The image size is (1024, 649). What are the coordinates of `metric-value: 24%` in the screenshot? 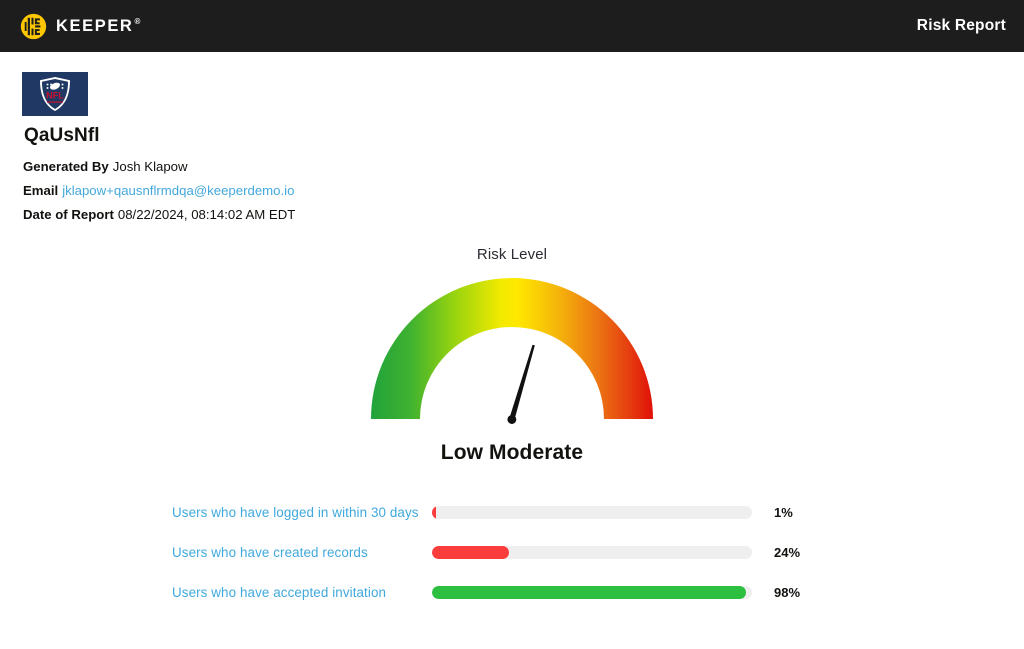 It's located at (787, 552).